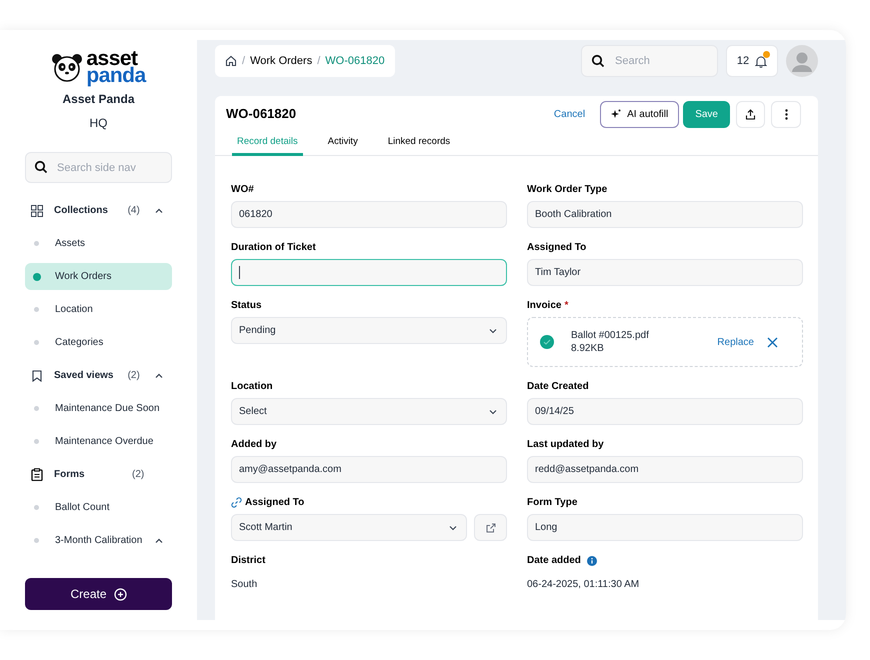  Describe the element at coordinates (355, 61) in the screenshot. I see `breadcrumb-link: WO-061820` at that location.